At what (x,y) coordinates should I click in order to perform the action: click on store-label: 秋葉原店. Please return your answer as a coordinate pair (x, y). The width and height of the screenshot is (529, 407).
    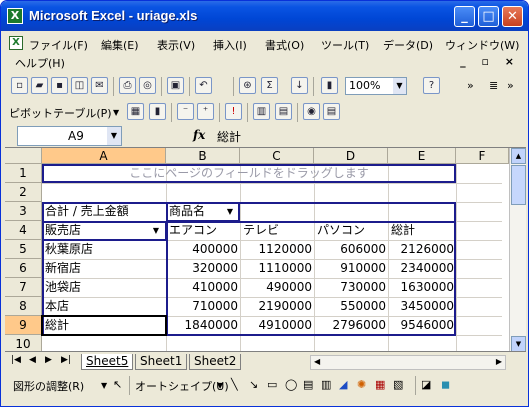
    Looking at the image, I should click on (69, 249).